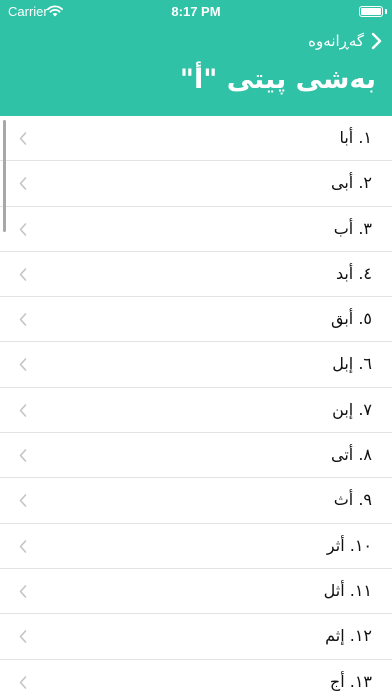  I want to click on list-item-label: ١٠. أثر, so click(349, 545).